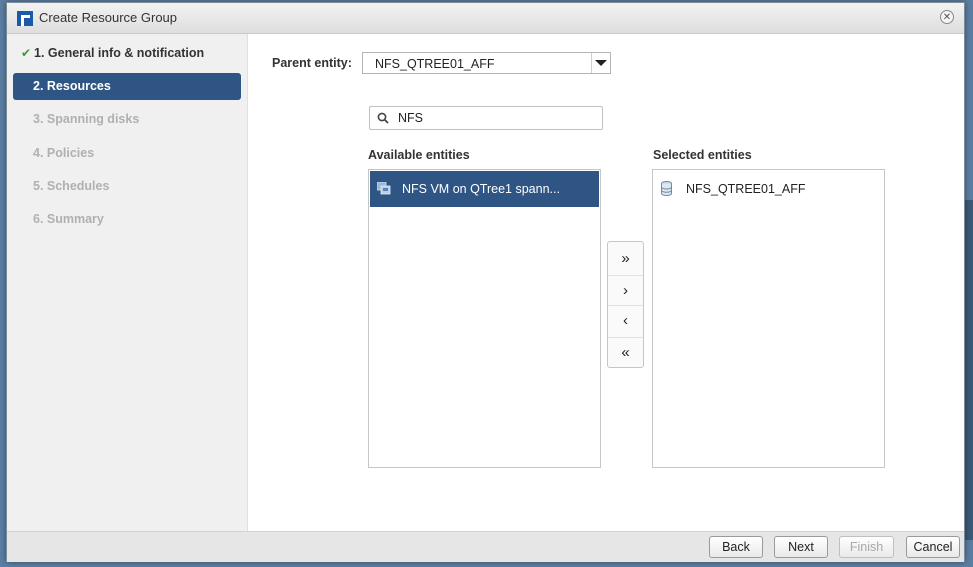  What do you see at coordinates (768, 318) in the screenshot?
I see `selected-entities-list: NFS_QTREE01_AFF` at bounding box center [768, 318].